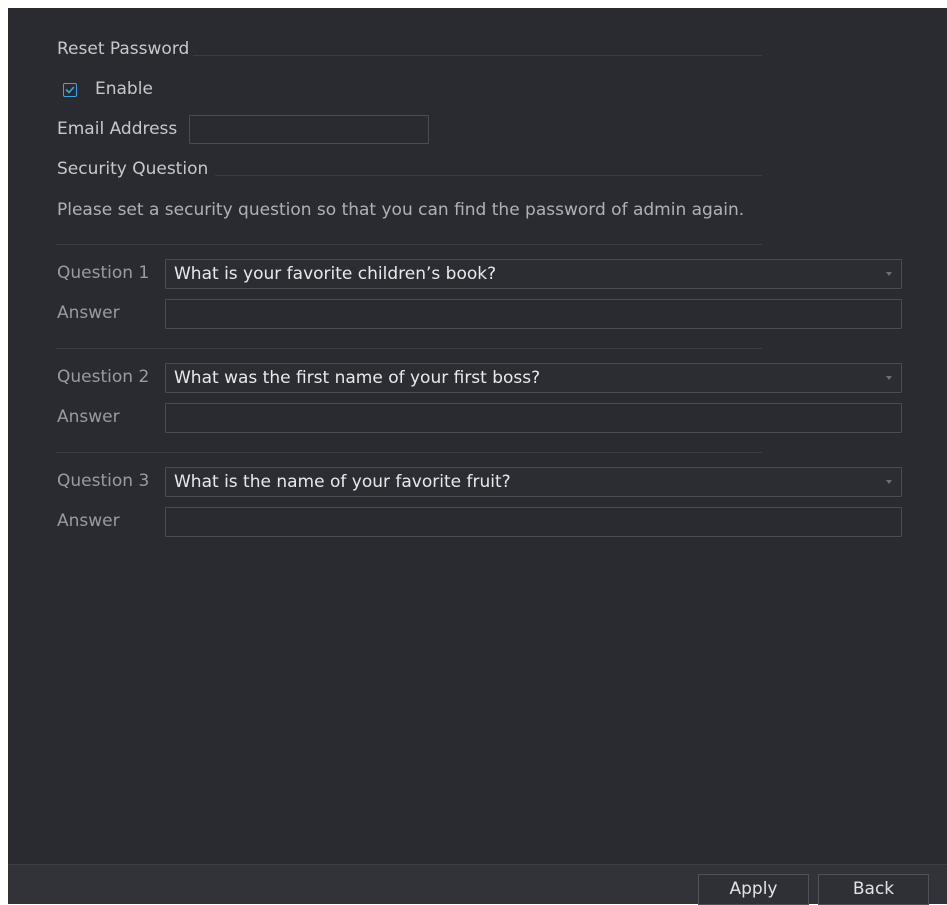  Describe the element at coordinates (133, 169) in the screenshot. I see `security-question-title: Security Question` at that location.